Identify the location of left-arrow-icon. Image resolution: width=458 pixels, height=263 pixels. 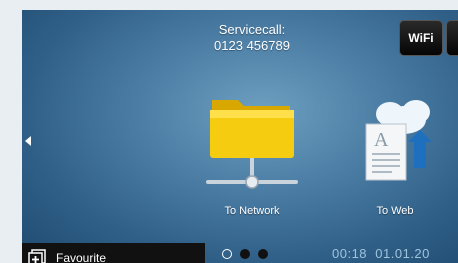
(28, 141).